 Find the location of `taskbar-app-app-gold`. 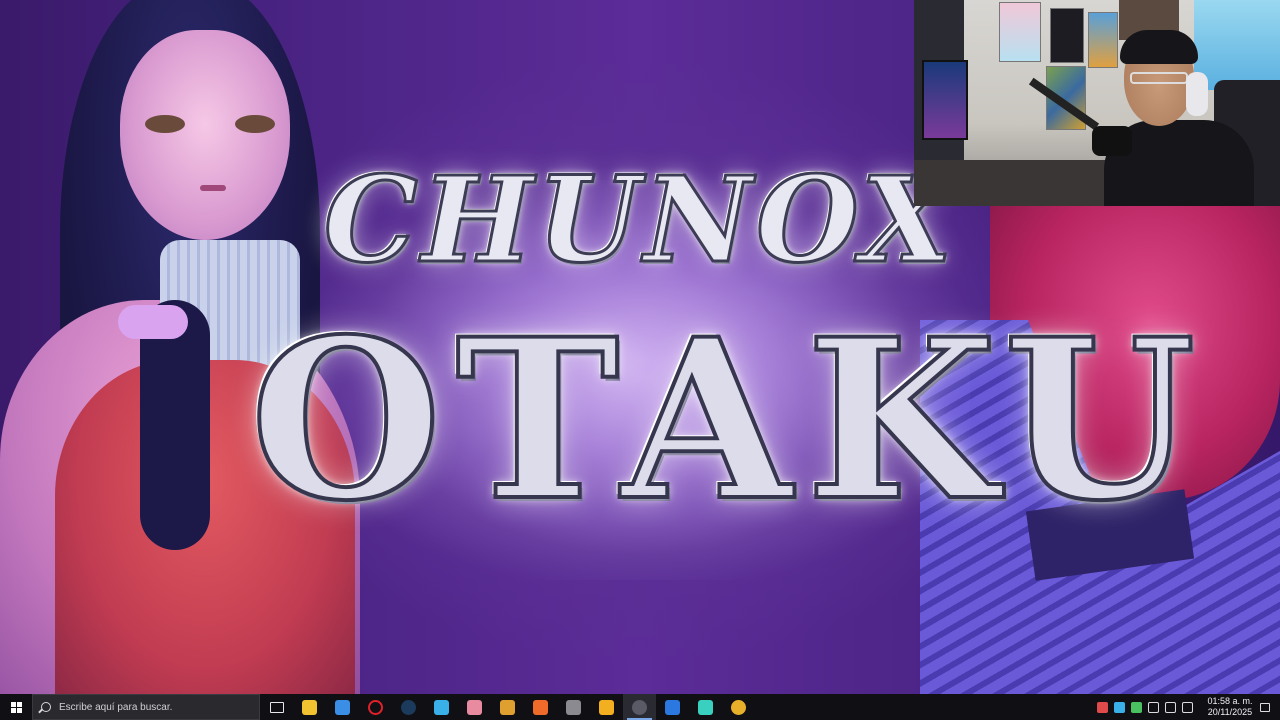

taskbar-app-app-gold is located at coordinates (507, 707).